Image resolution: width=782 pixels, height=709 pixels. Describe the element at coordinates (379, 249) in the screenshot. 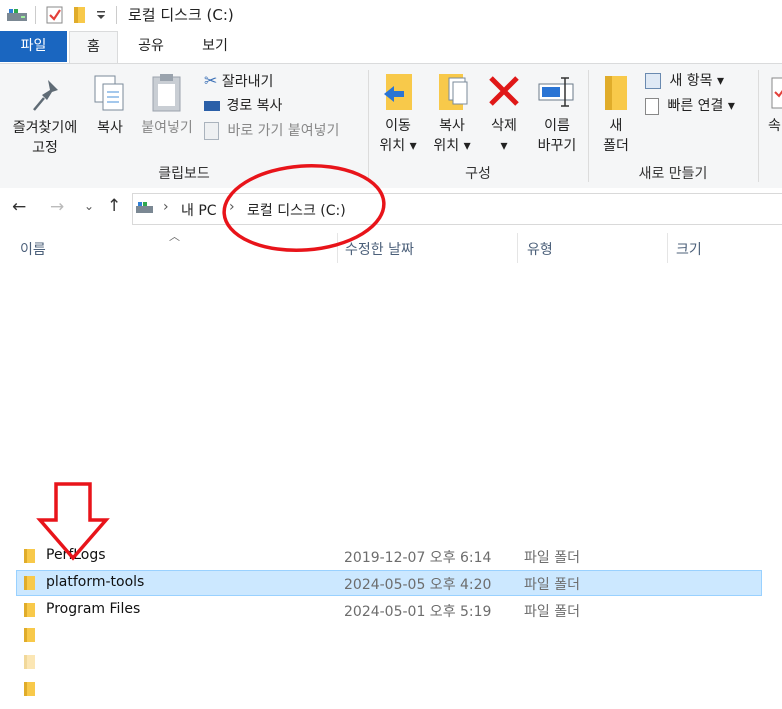

I see `column-header-modified: 수정한 날짜` at that location.